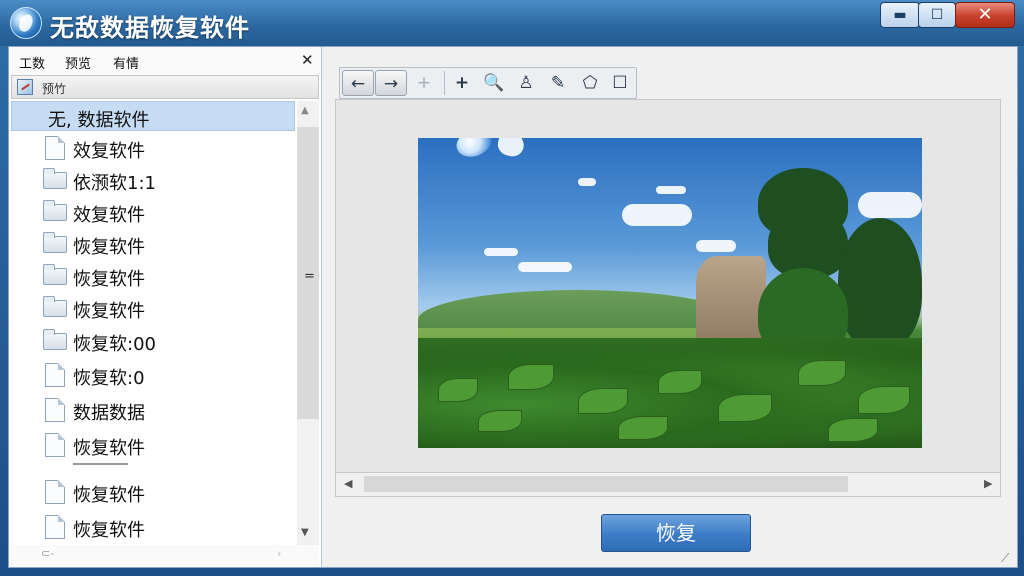  I want to click on pen-icon: ✎, so click(558, 83).